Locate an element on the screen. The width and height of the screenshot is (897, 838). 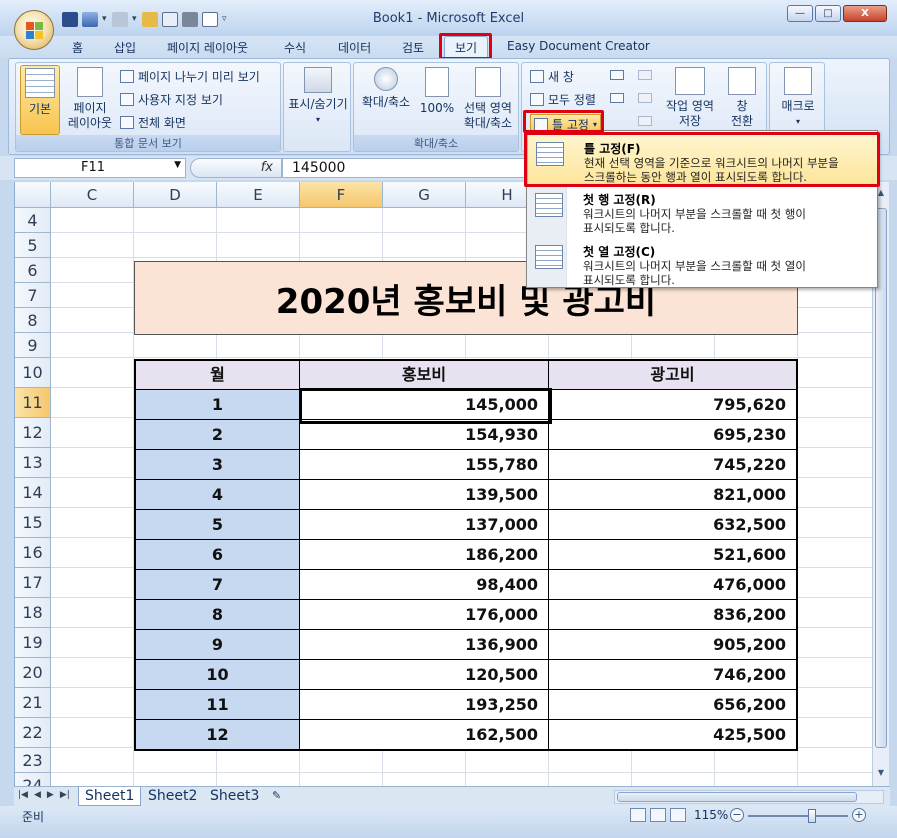
row-header: 20 is located at coordinates (33, 673).